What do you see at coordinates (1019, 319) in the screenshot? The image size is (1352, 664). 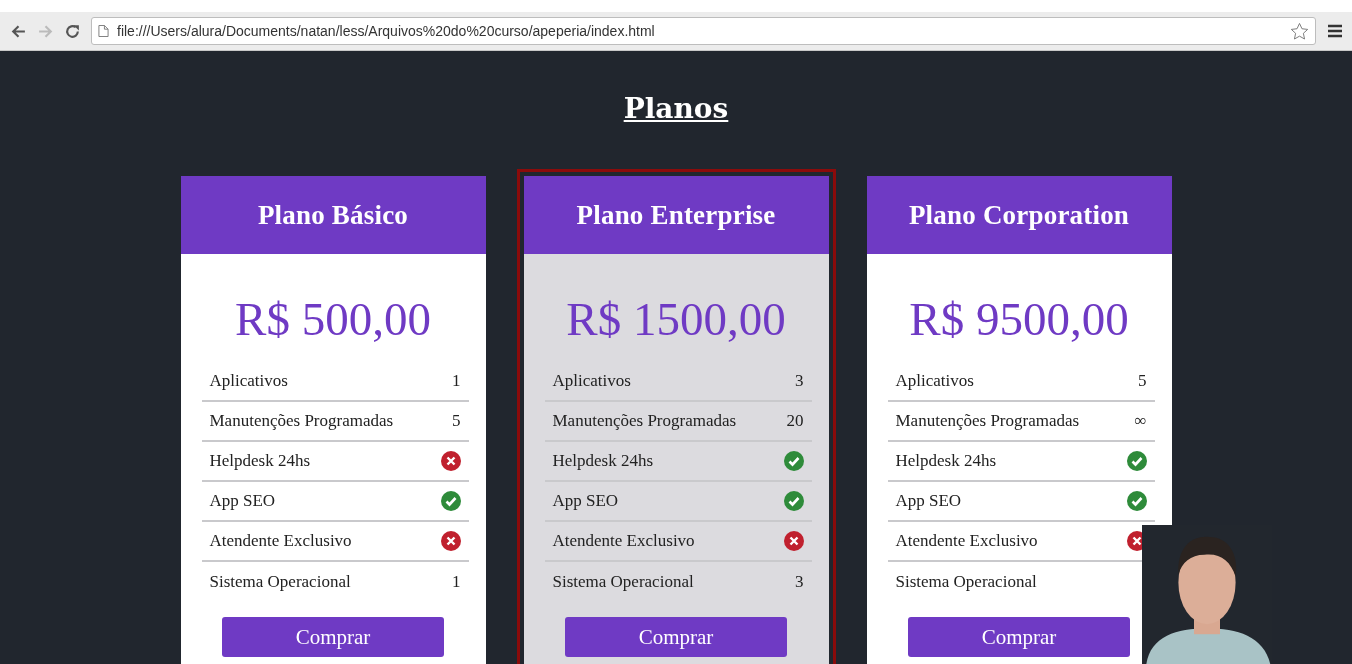 I see `plan-price: R$ 9500,00` at bounding box center [1019, 319].